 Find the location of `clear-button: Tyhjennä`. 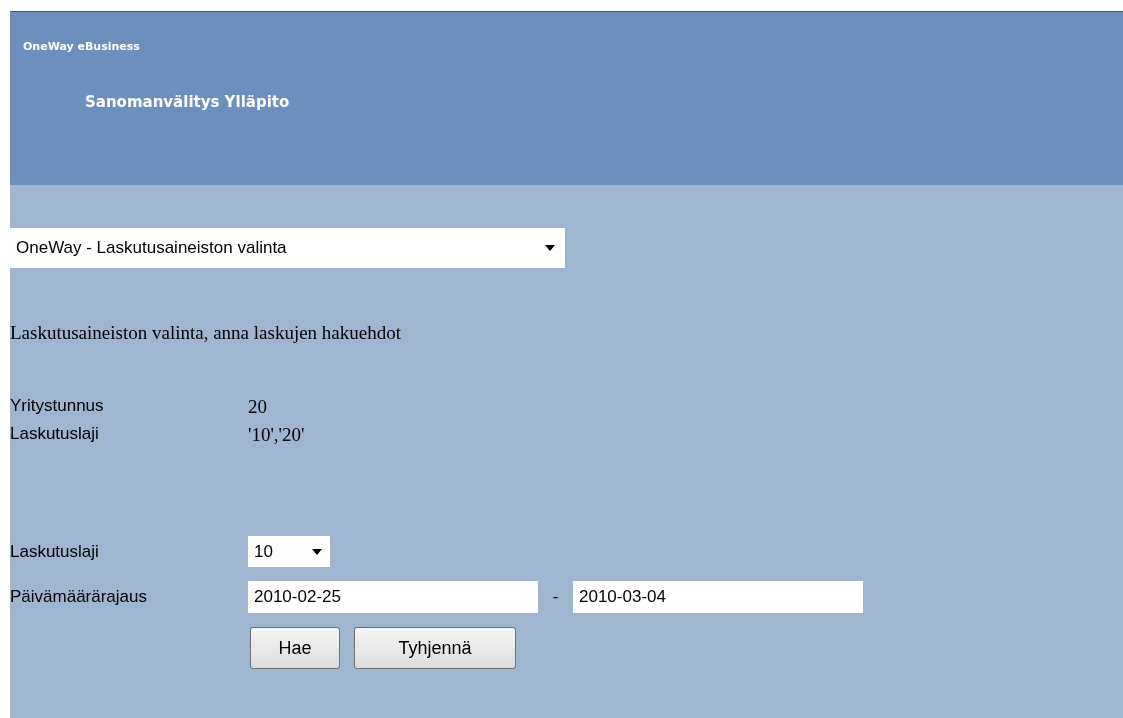

clear-button: Tyhjennä is located at coordinates (435, 648).